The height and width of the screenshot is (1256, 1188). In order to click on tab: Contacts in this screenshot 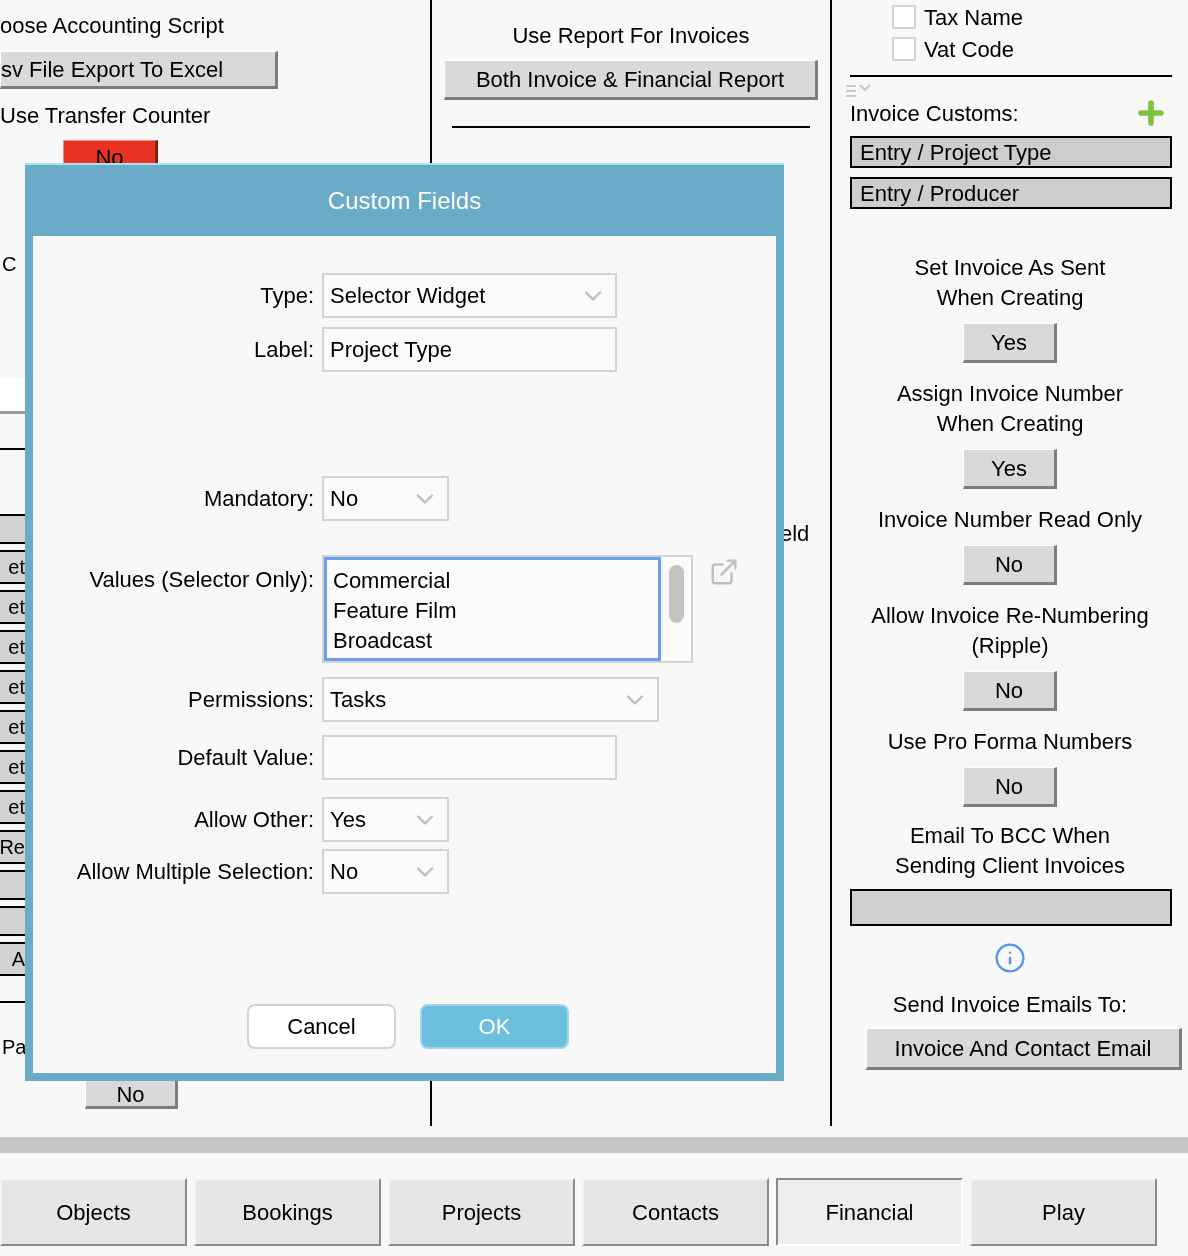, I will do `click(675, 1212)`.